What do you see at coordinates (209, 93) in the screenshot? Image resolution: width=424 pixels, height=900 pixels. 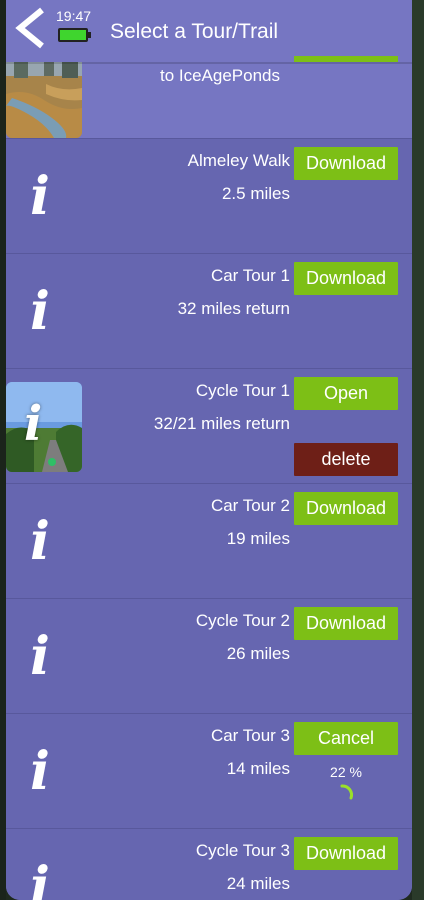 I see `list-item-partial: to IceAgePonds` at bounding box center [209, 93].